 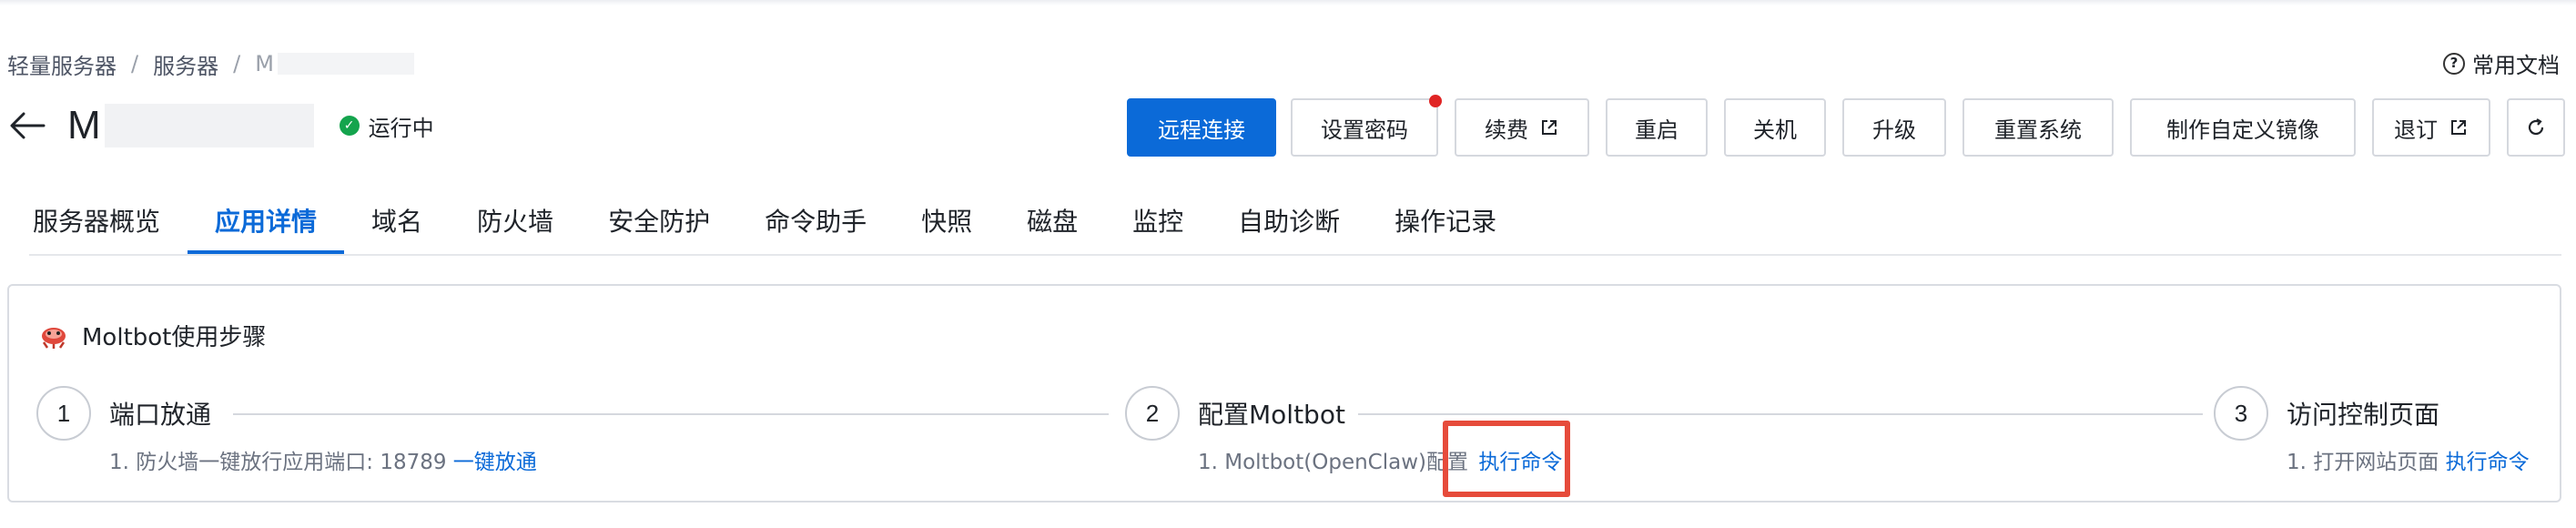 I want to click on card-title-text: Moltbot使用步骤, so click(x=174, y=337).